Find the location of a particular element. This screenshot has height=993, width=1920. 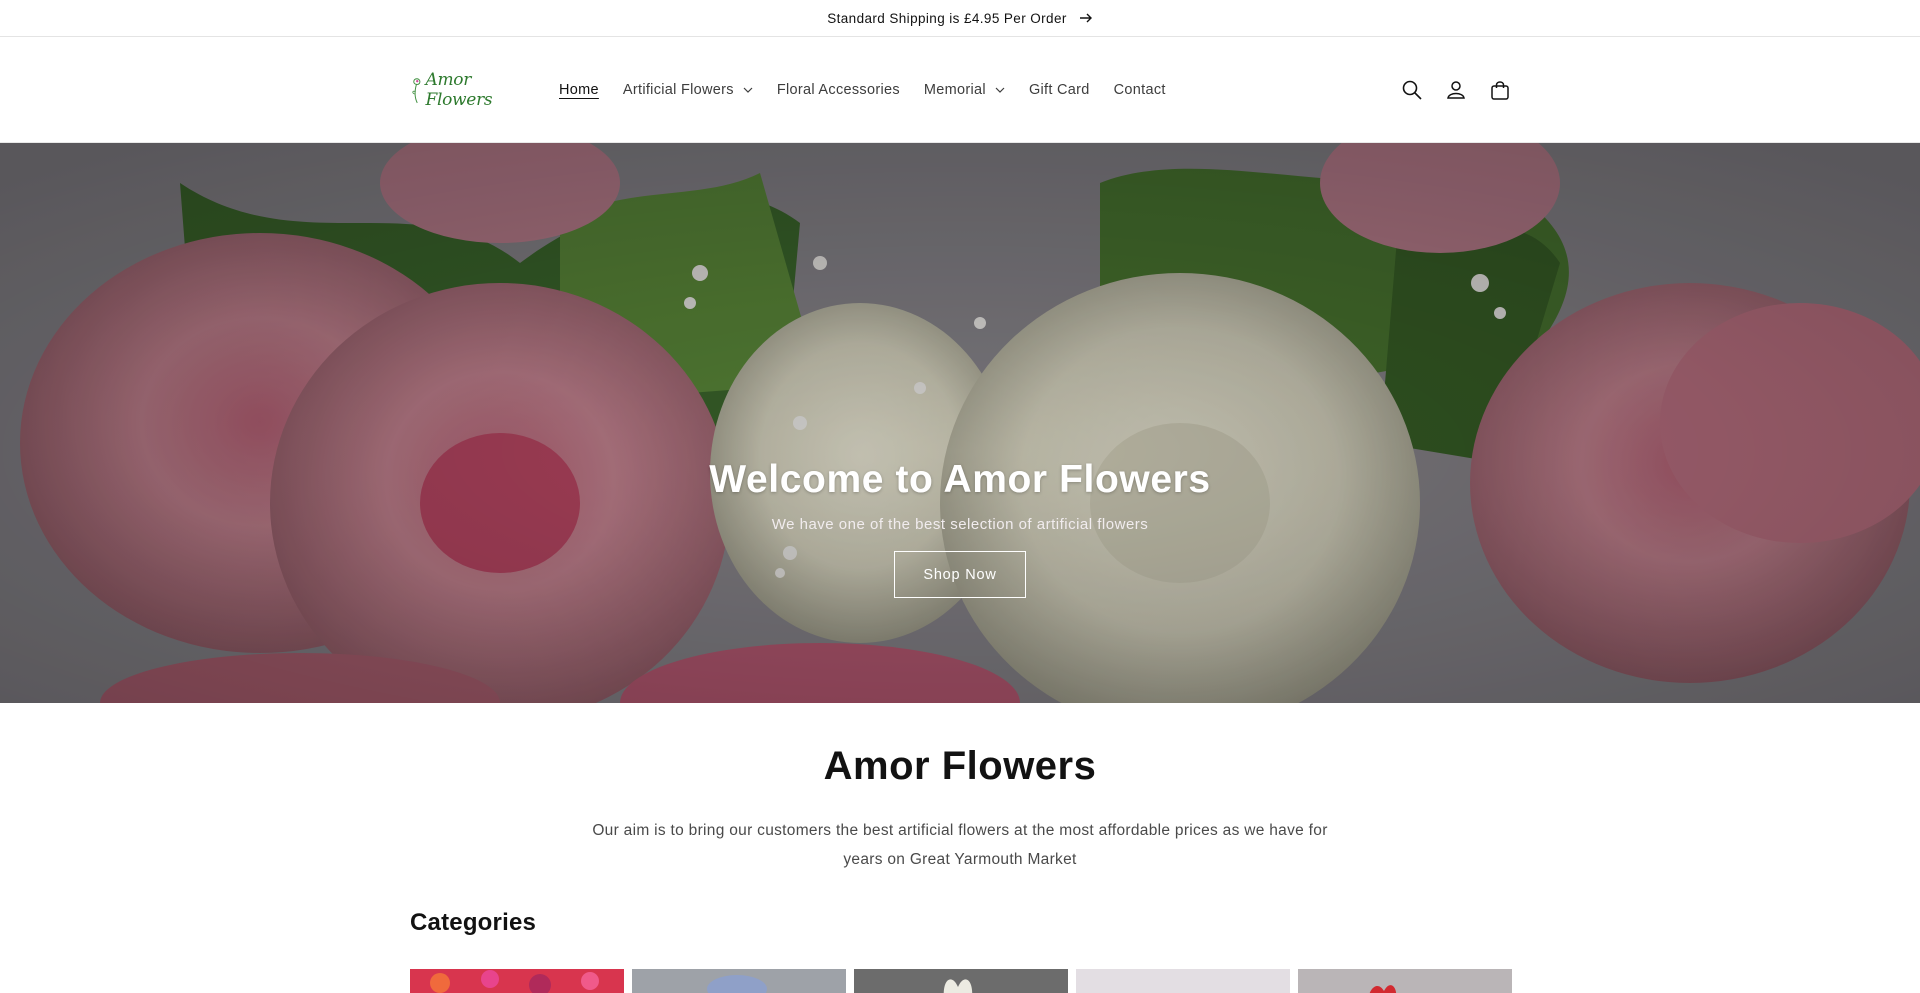

nav-home-label: Home is located at coordinates (579, 90).